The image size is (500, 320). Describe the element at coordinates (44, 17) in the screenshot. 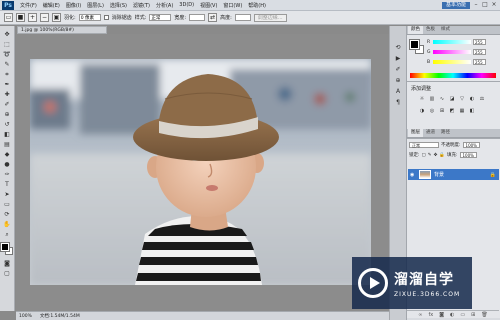

I see `subtract-selection-icon: −` at that location.